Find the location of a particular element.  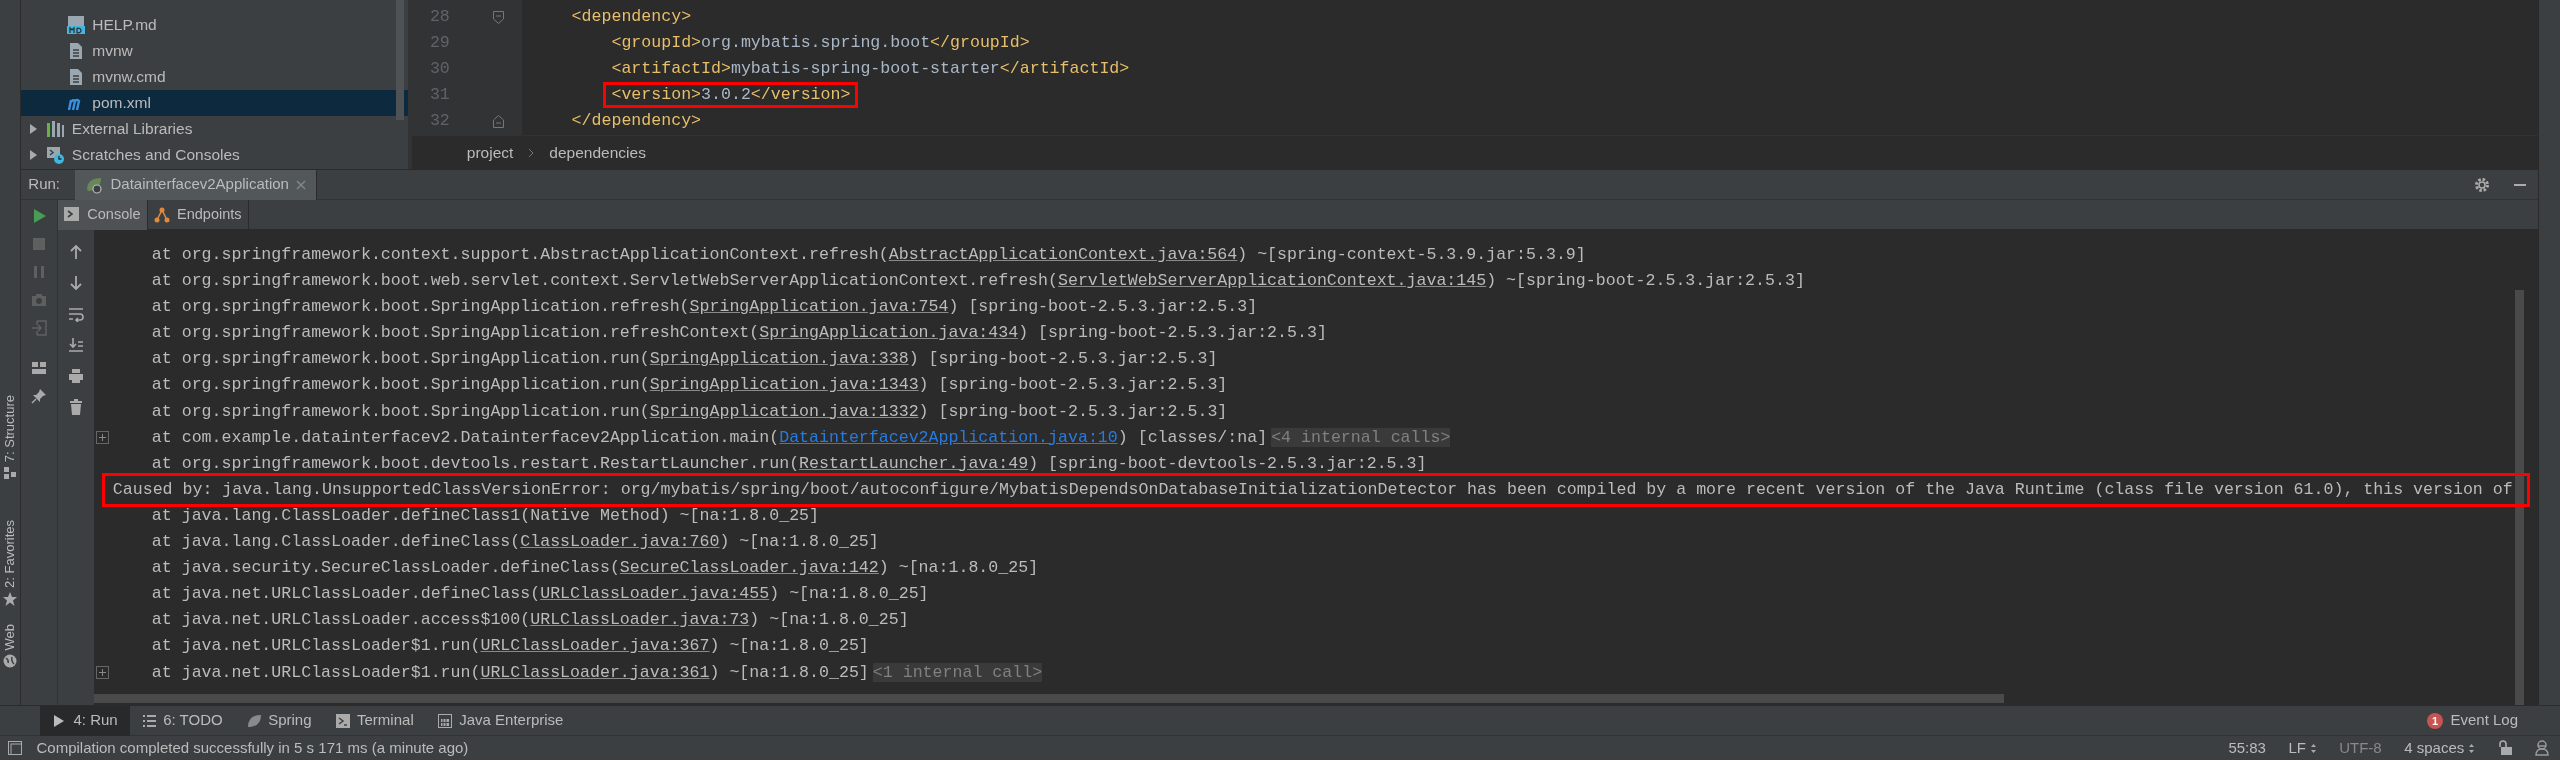

play-icon is located at coordinates (59, 720).